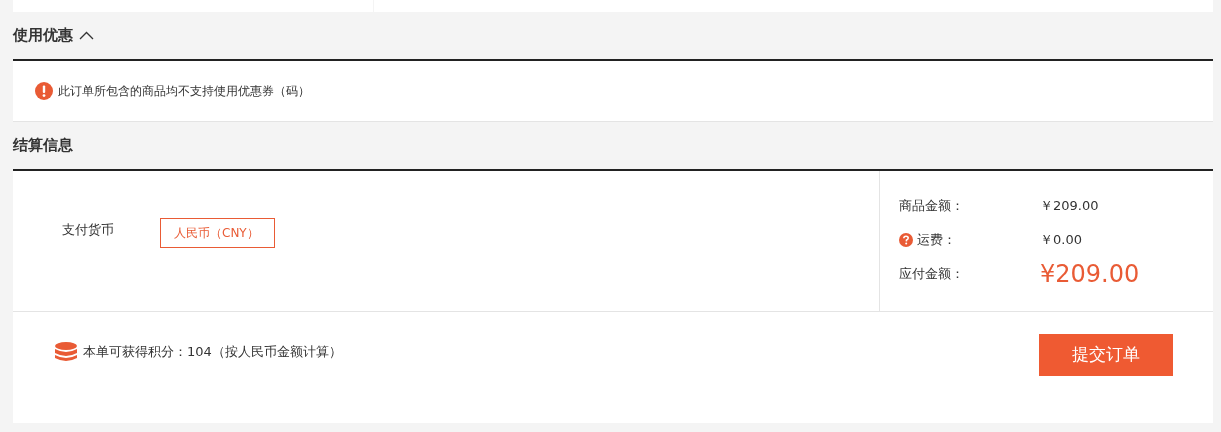 The width and height of the screenshot is (1221, 432). Describe the element at coordinates (43, 36) in the screenshot. I see `section-title: 使用优惠` at that location.